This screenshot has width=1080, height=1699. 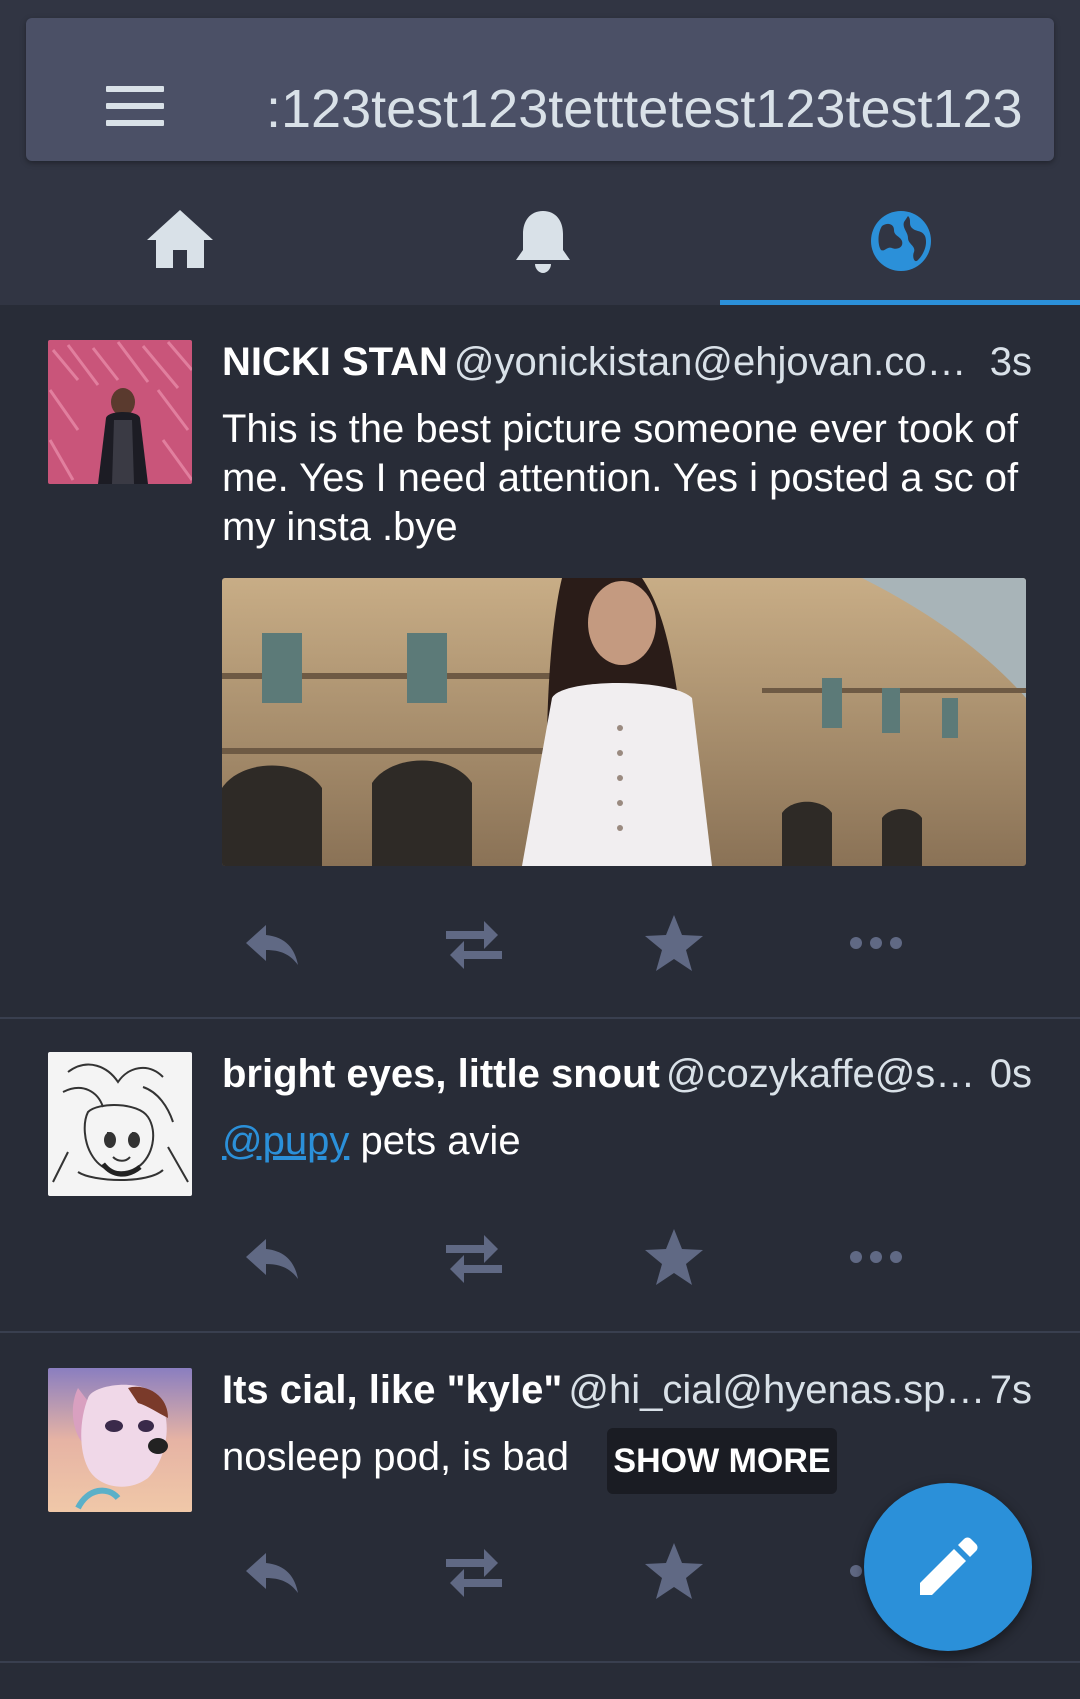 I want to click on menu-icon, so click(x=135, y=106).